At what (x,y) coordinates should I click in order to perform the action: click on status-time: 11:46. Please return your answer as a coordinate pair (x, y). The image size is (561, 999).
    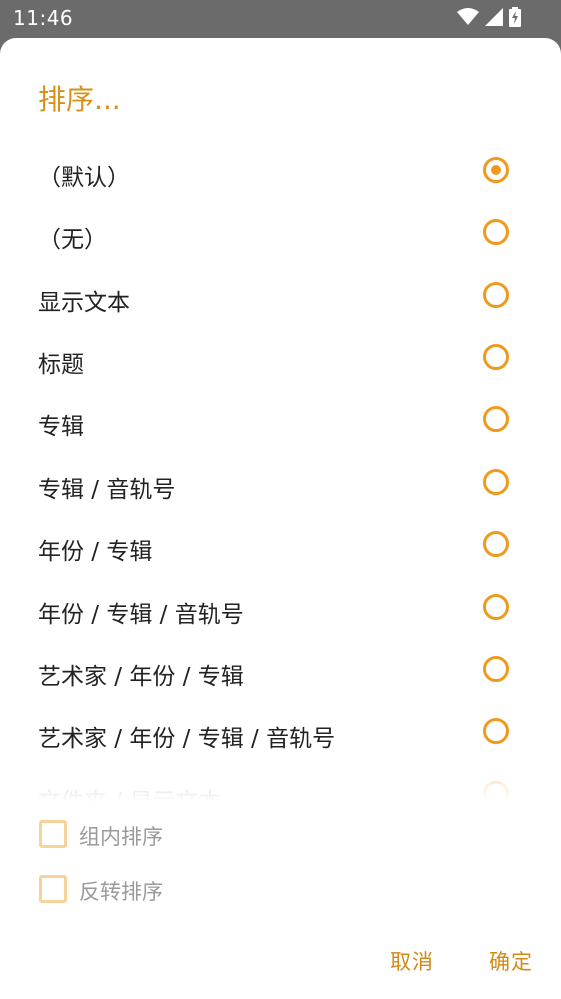
    Looking at the image, I should click on (43, 18).